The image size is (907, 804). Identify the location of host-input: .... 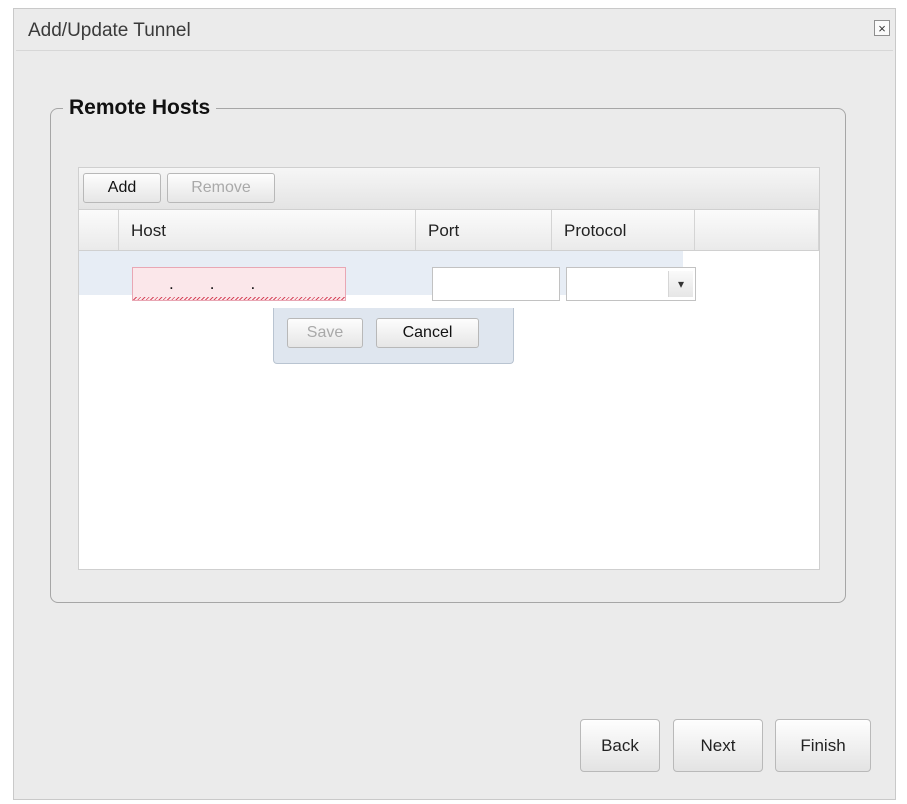
(239, 284).